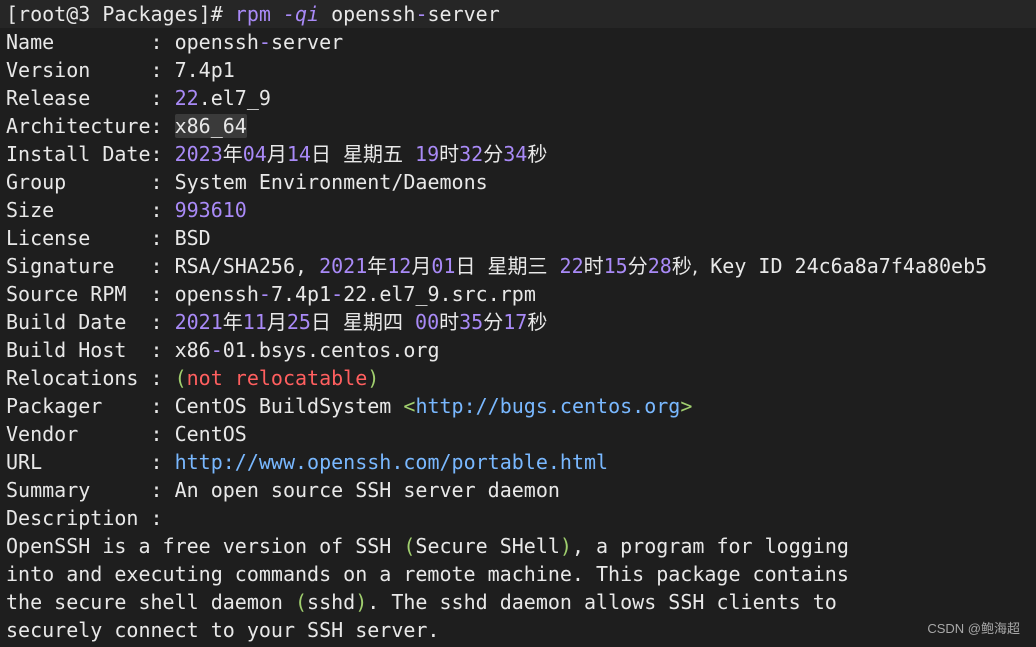 The width and height of the screenshot is (1036, 647). What do you see at coordinates (108, 238) in the screenshot?
I see `field-license: License : BSD` at bounding box center [108, 238].